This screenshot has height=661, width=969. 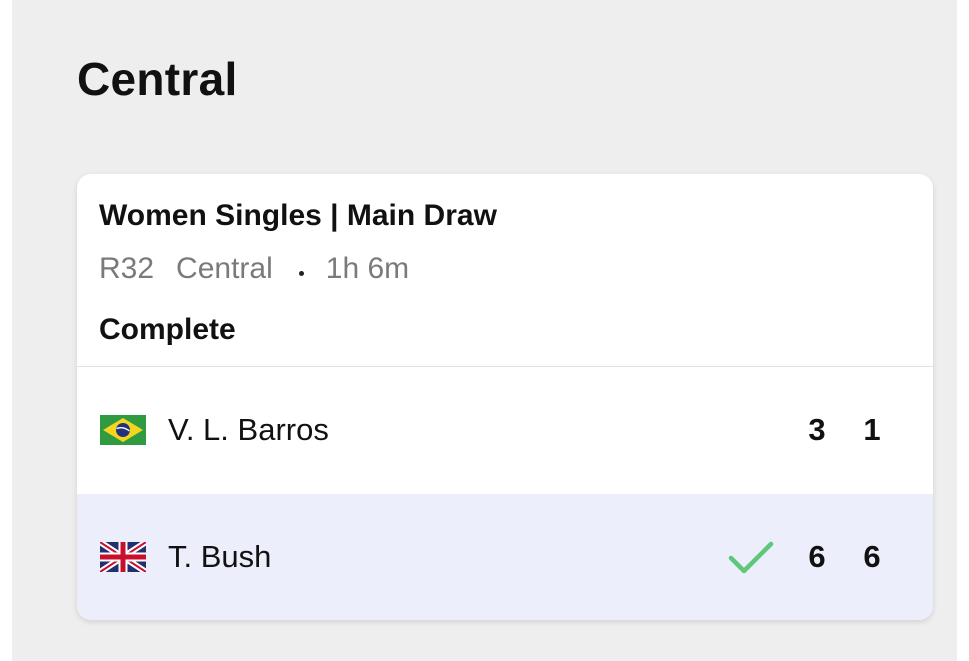 I want to click on uk-flag-icon, so click(x=123, y=557).